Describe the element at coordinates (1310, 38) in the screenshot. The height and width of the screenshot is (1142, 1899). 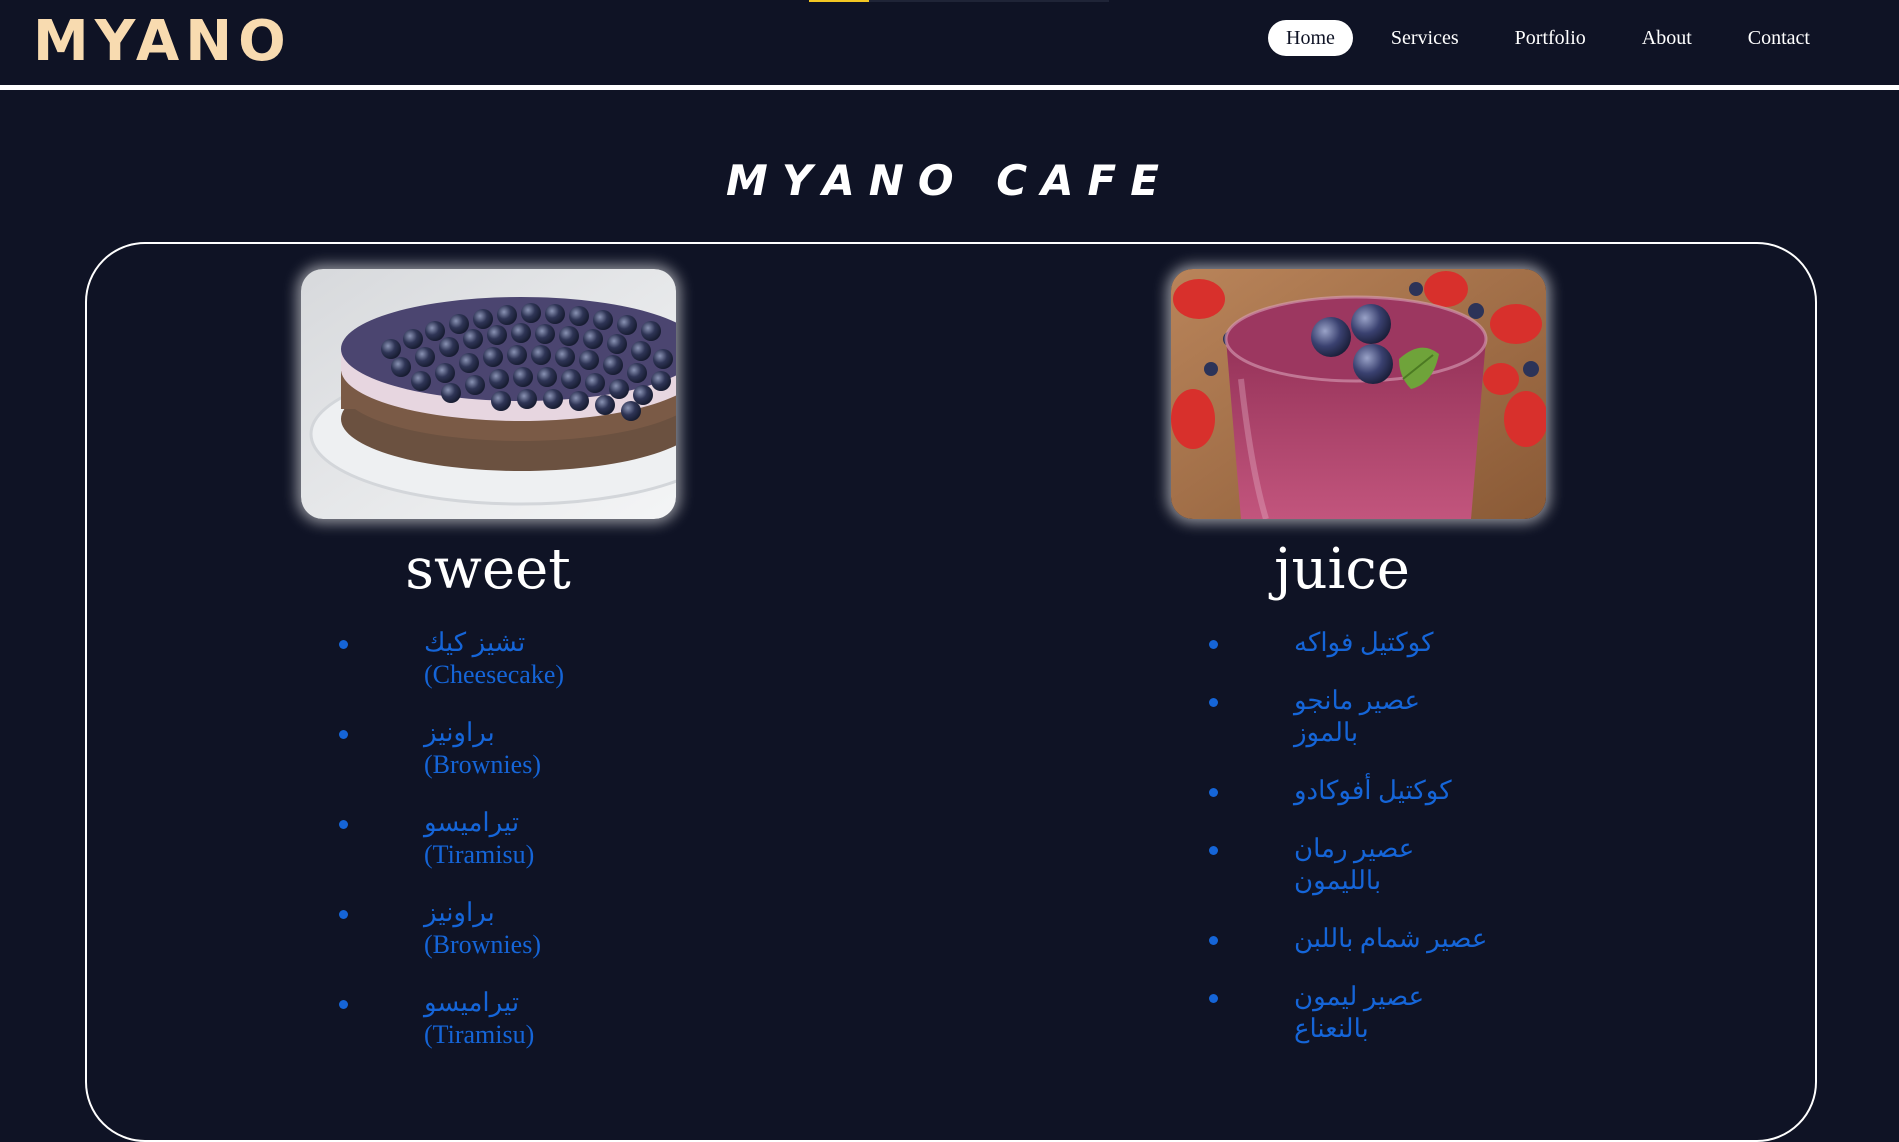
I see `nav-item-home: Home` at that location.